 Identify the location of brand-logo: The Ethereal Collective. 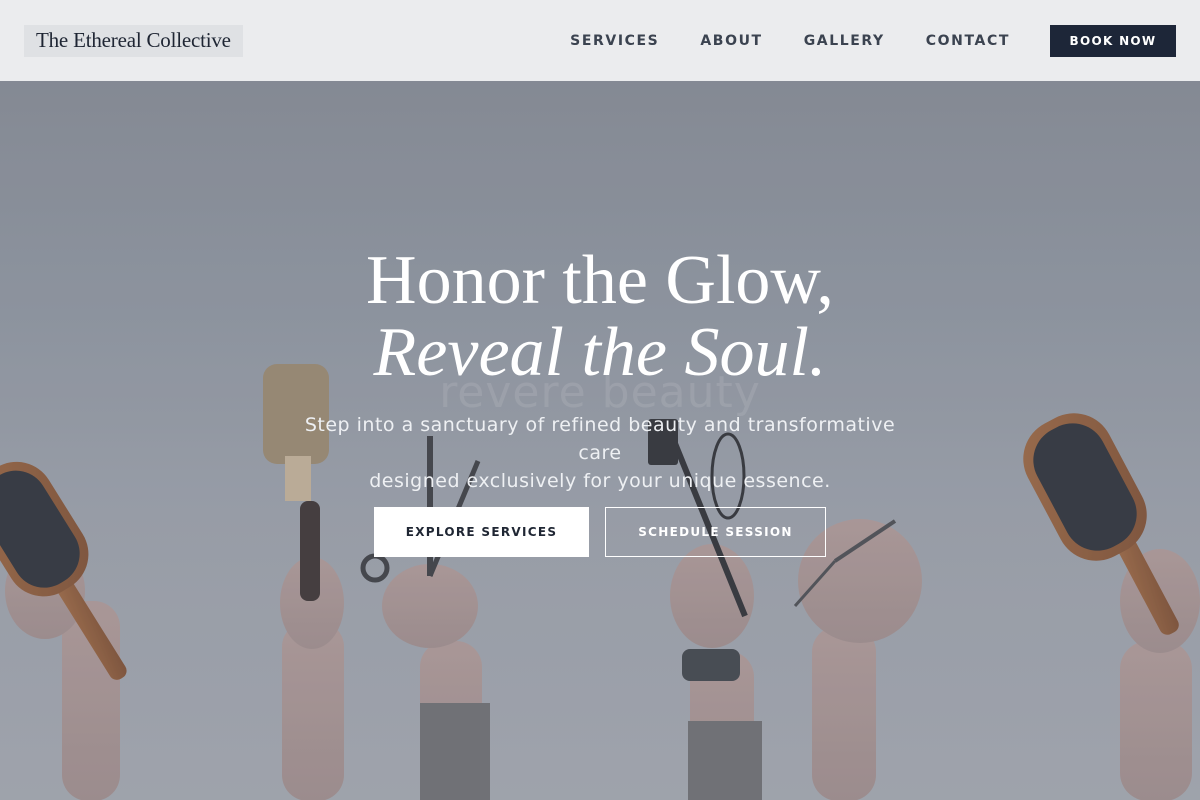
(133, 40).